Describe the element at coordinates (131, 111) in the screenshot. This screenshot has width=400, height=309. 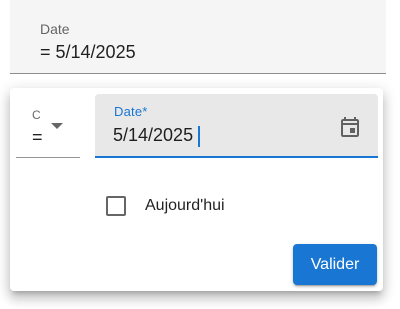
I see `date-field-label: Date*` at that location.